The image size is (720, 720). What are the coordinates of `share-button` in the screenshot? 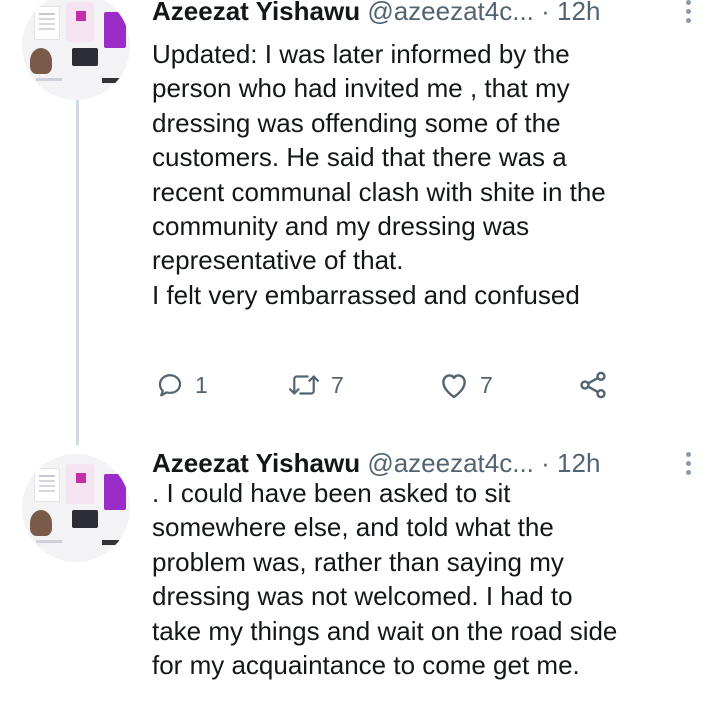 It's located at (593, 385).